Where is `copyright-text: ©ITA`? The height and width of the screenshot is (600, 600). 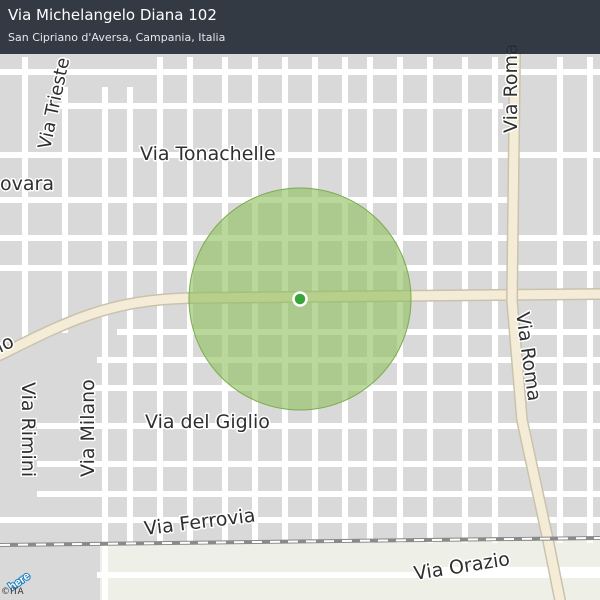
copyright-text: ©ITA is located at coordinates (12, 592).